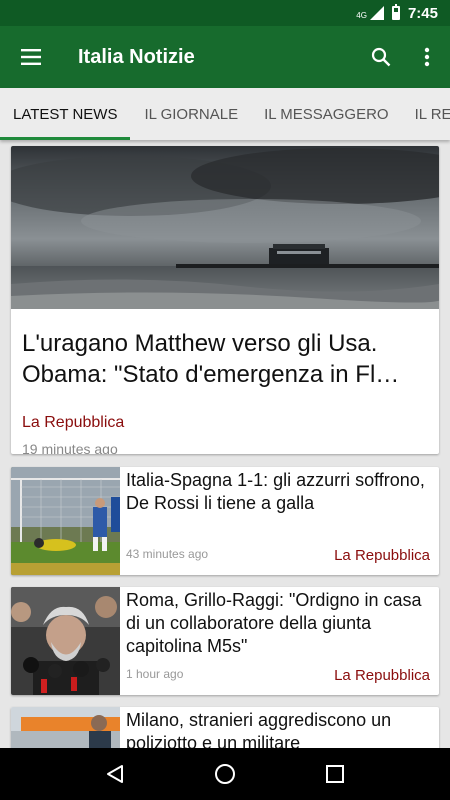 The image size is (450, 800). Describe the element at coordinates (65, 114) in the screenshot. I see `tab-latest-news: LATEST NEWS` at that location.